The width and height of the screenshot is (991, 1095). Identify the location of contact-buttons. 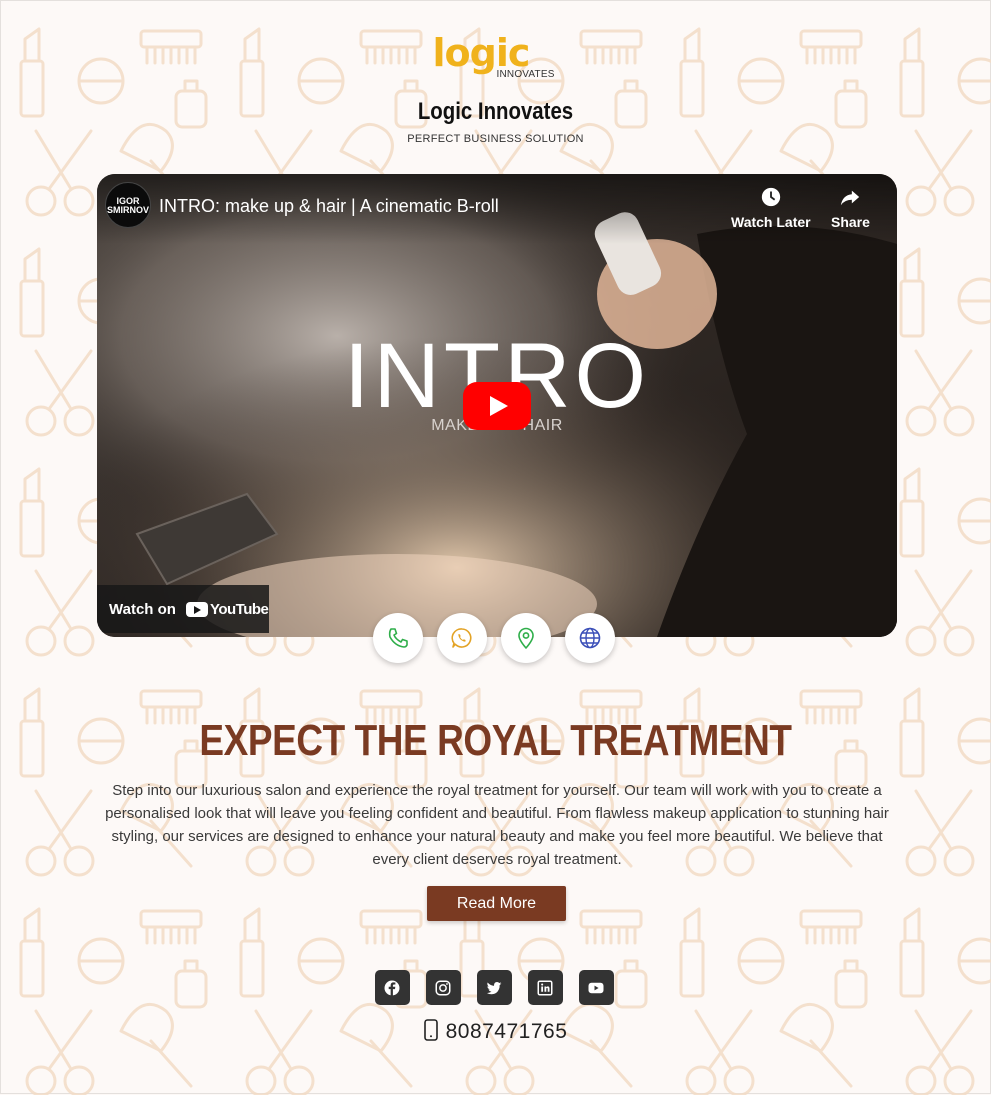
(495, 638).